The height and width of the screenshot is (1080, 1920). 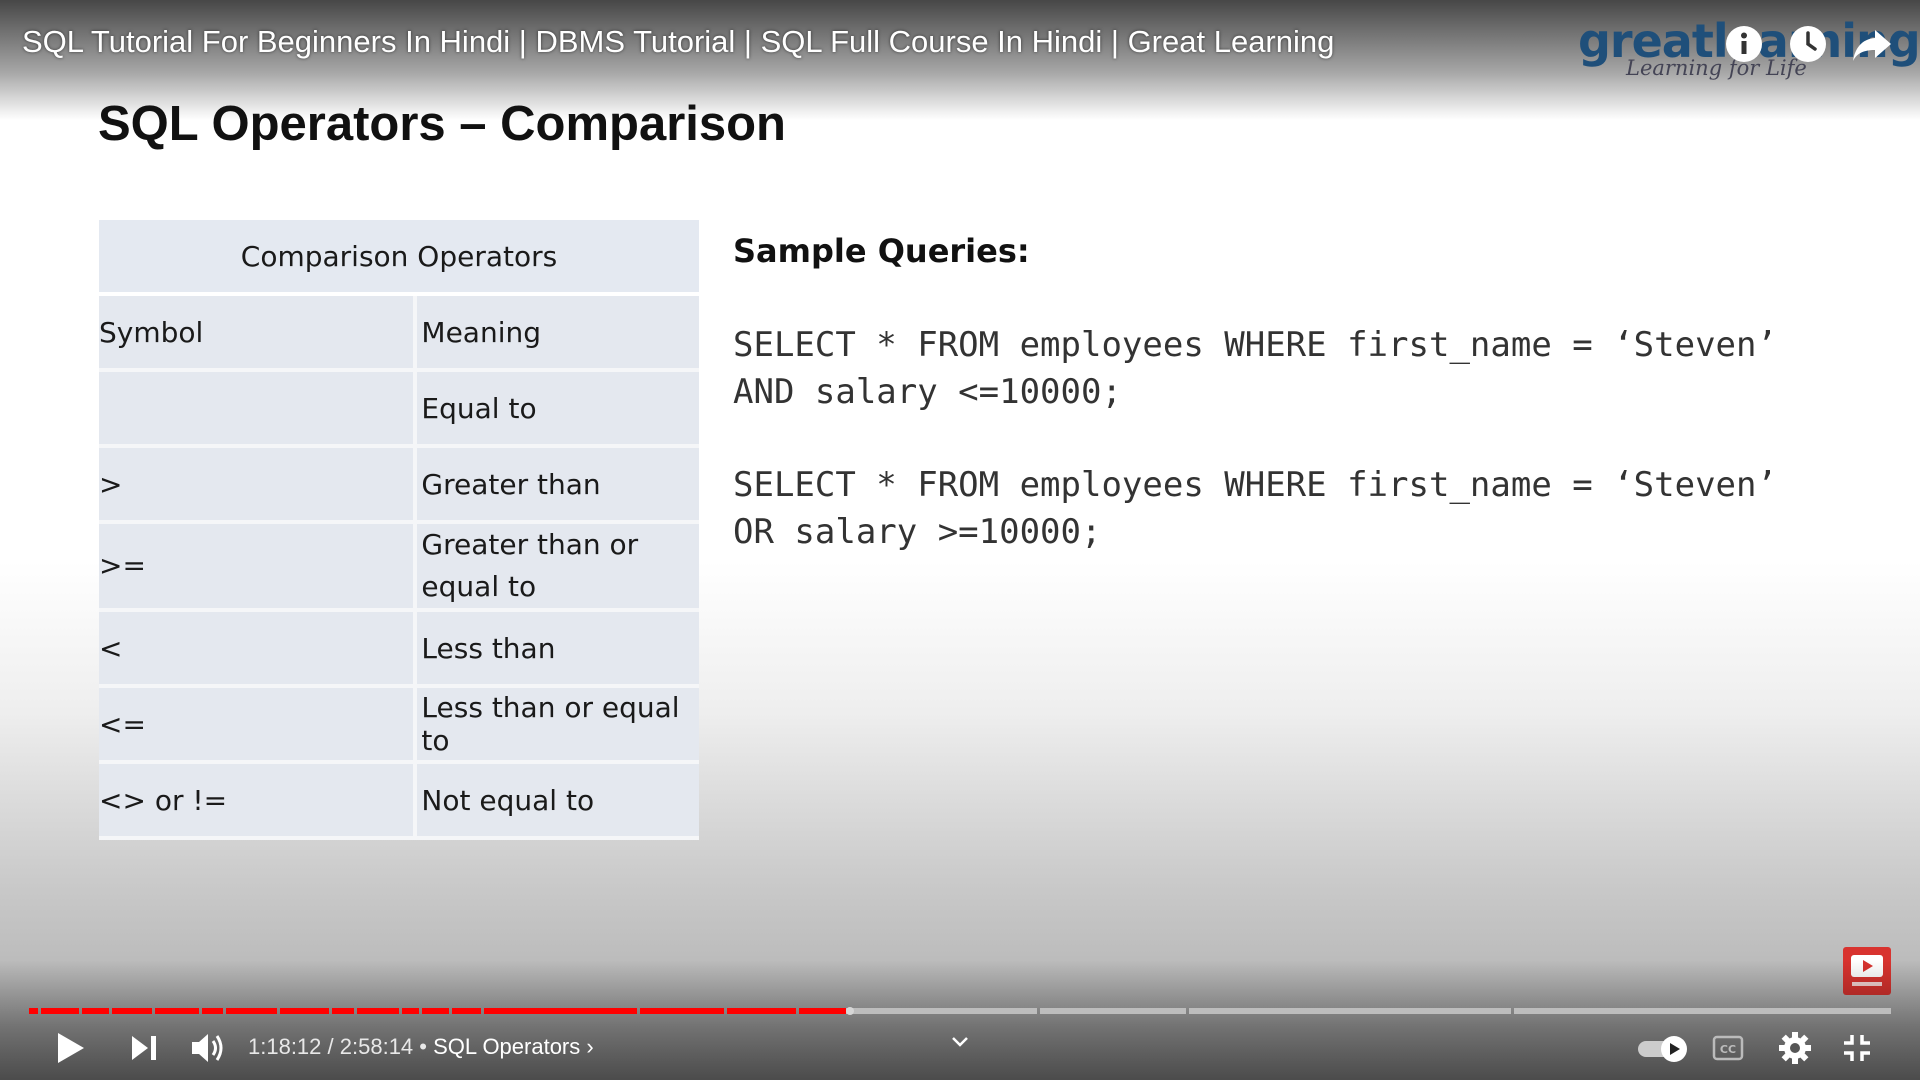 I want to click on symbol-cell: >=, so click(x=258, y=568).